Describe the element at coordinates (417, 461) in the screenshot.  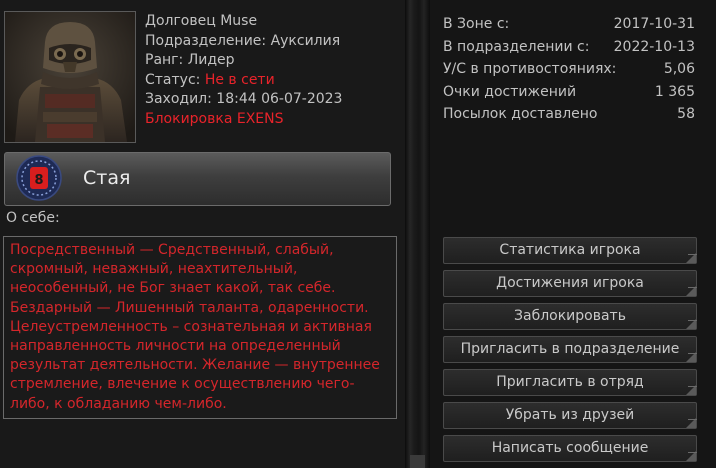
I see `divider-scroll-notch` at that location.